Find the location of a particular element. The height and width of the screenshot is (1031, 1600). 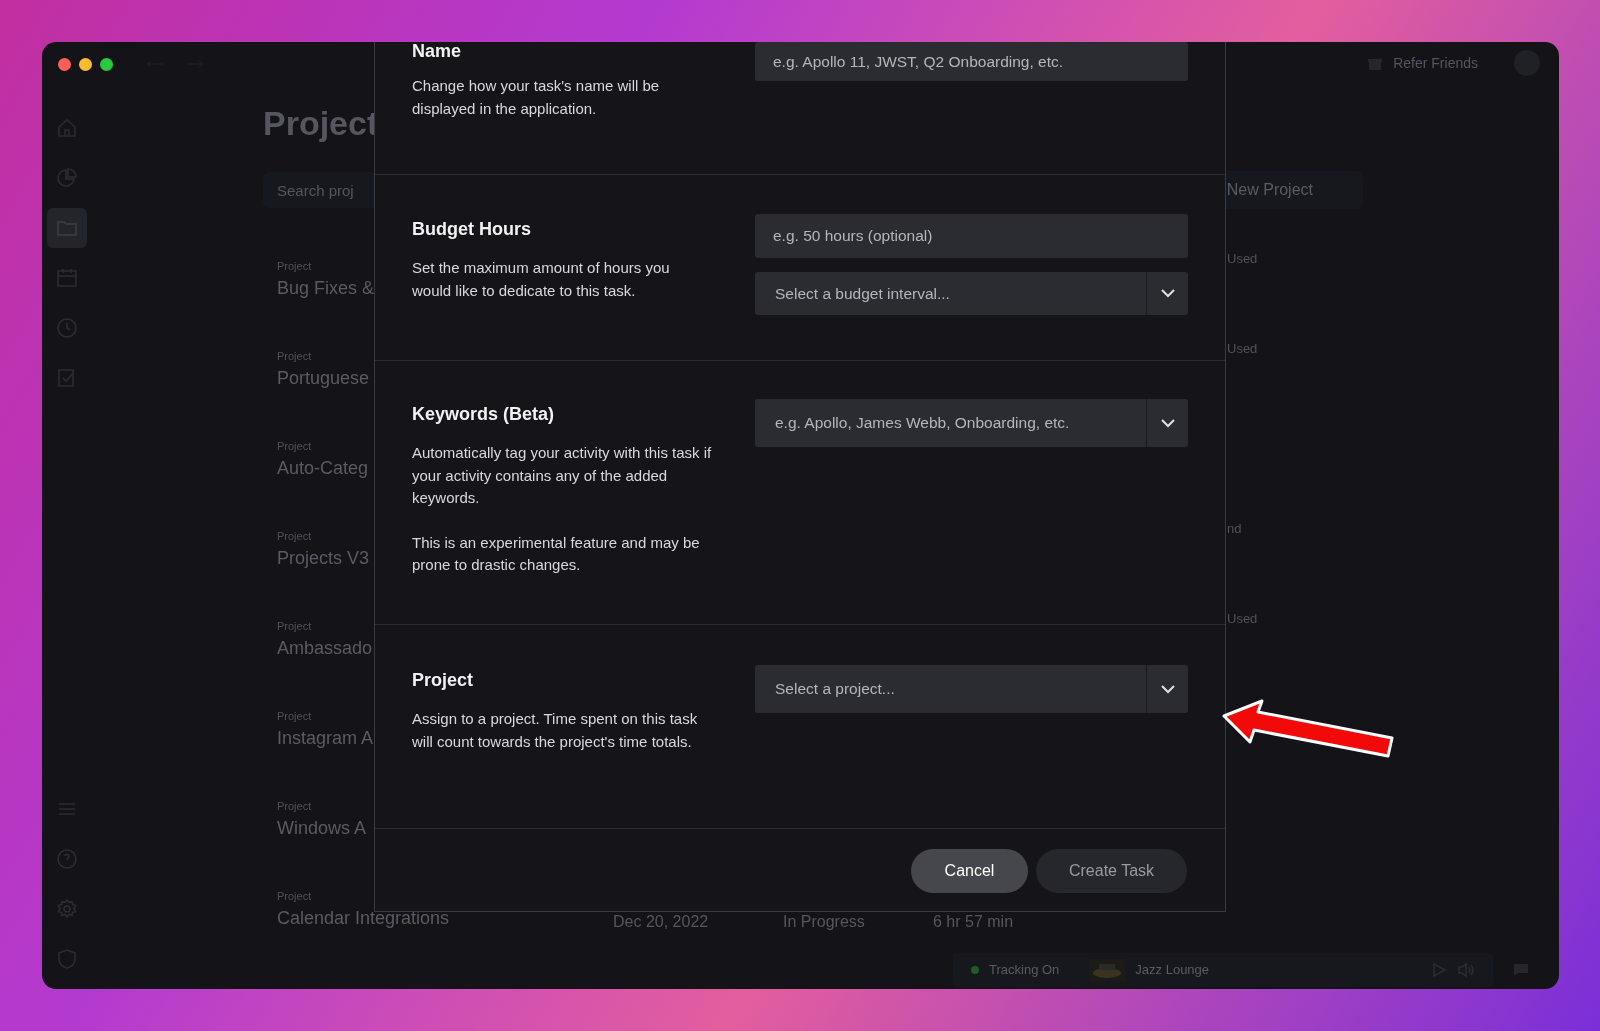

page-title: Project is located at coordinates (321, 123).